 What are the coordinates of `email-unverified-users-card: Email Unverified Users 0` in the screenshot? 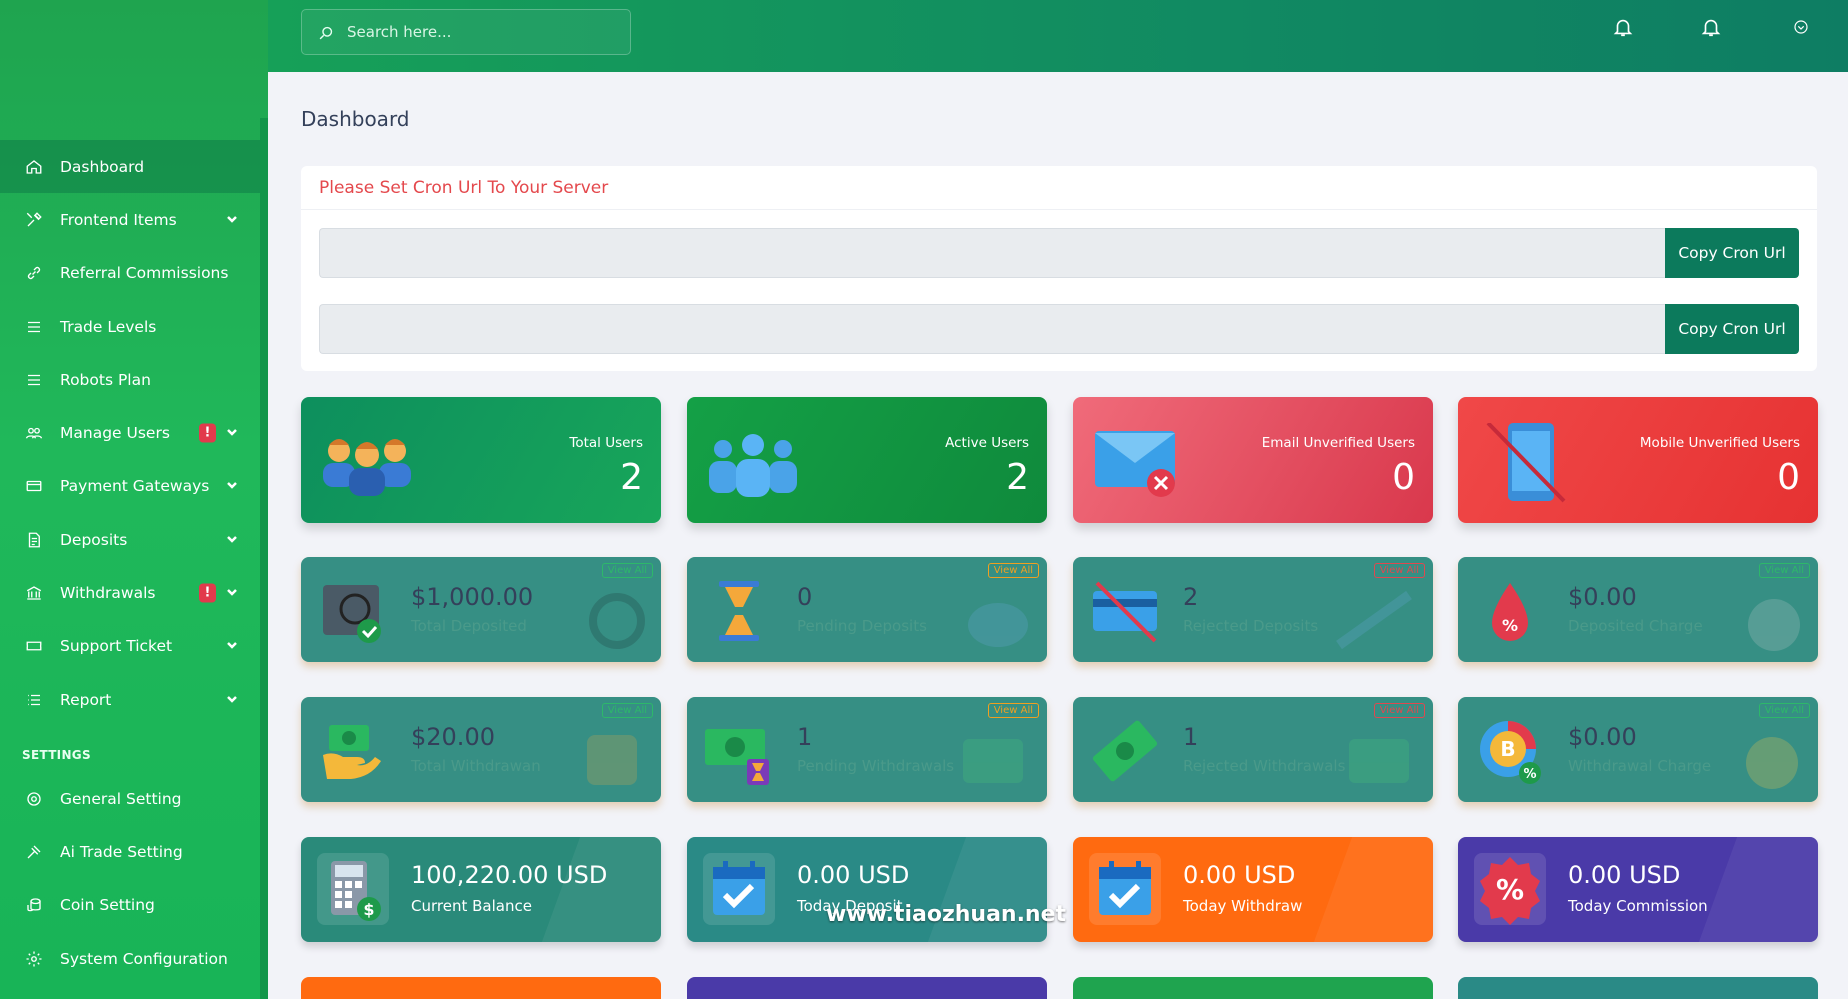 It's located at (1253, 460).